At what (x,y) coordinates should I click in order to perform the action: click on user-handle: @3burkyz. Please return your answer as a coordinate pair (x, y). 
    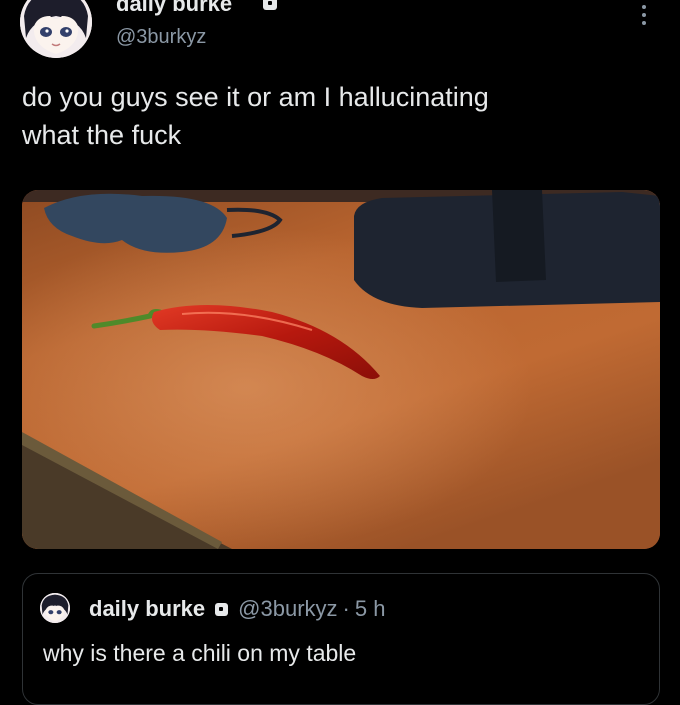
    Looking at the image, I should click on (161, 37).